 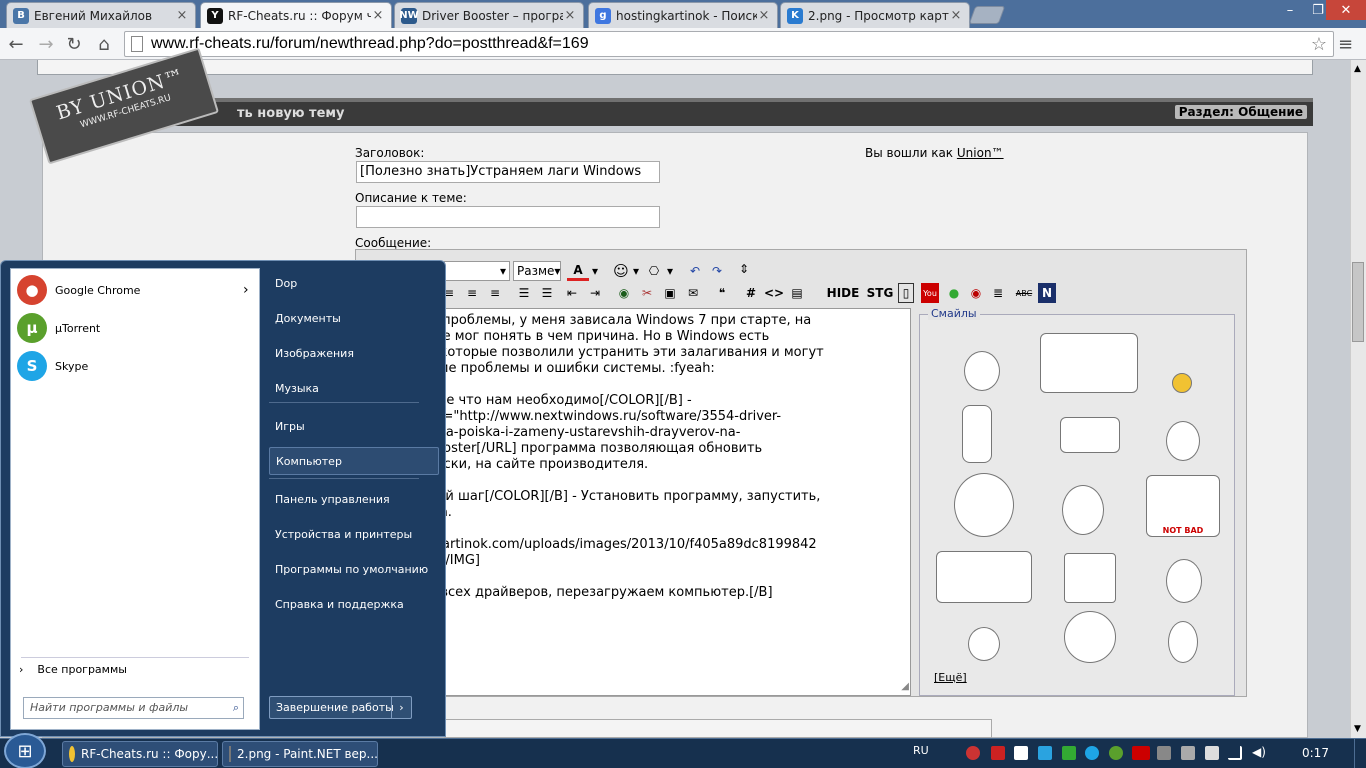 I want to click on bookmark-star-icon: ☆, so click(x=1319, y=44).